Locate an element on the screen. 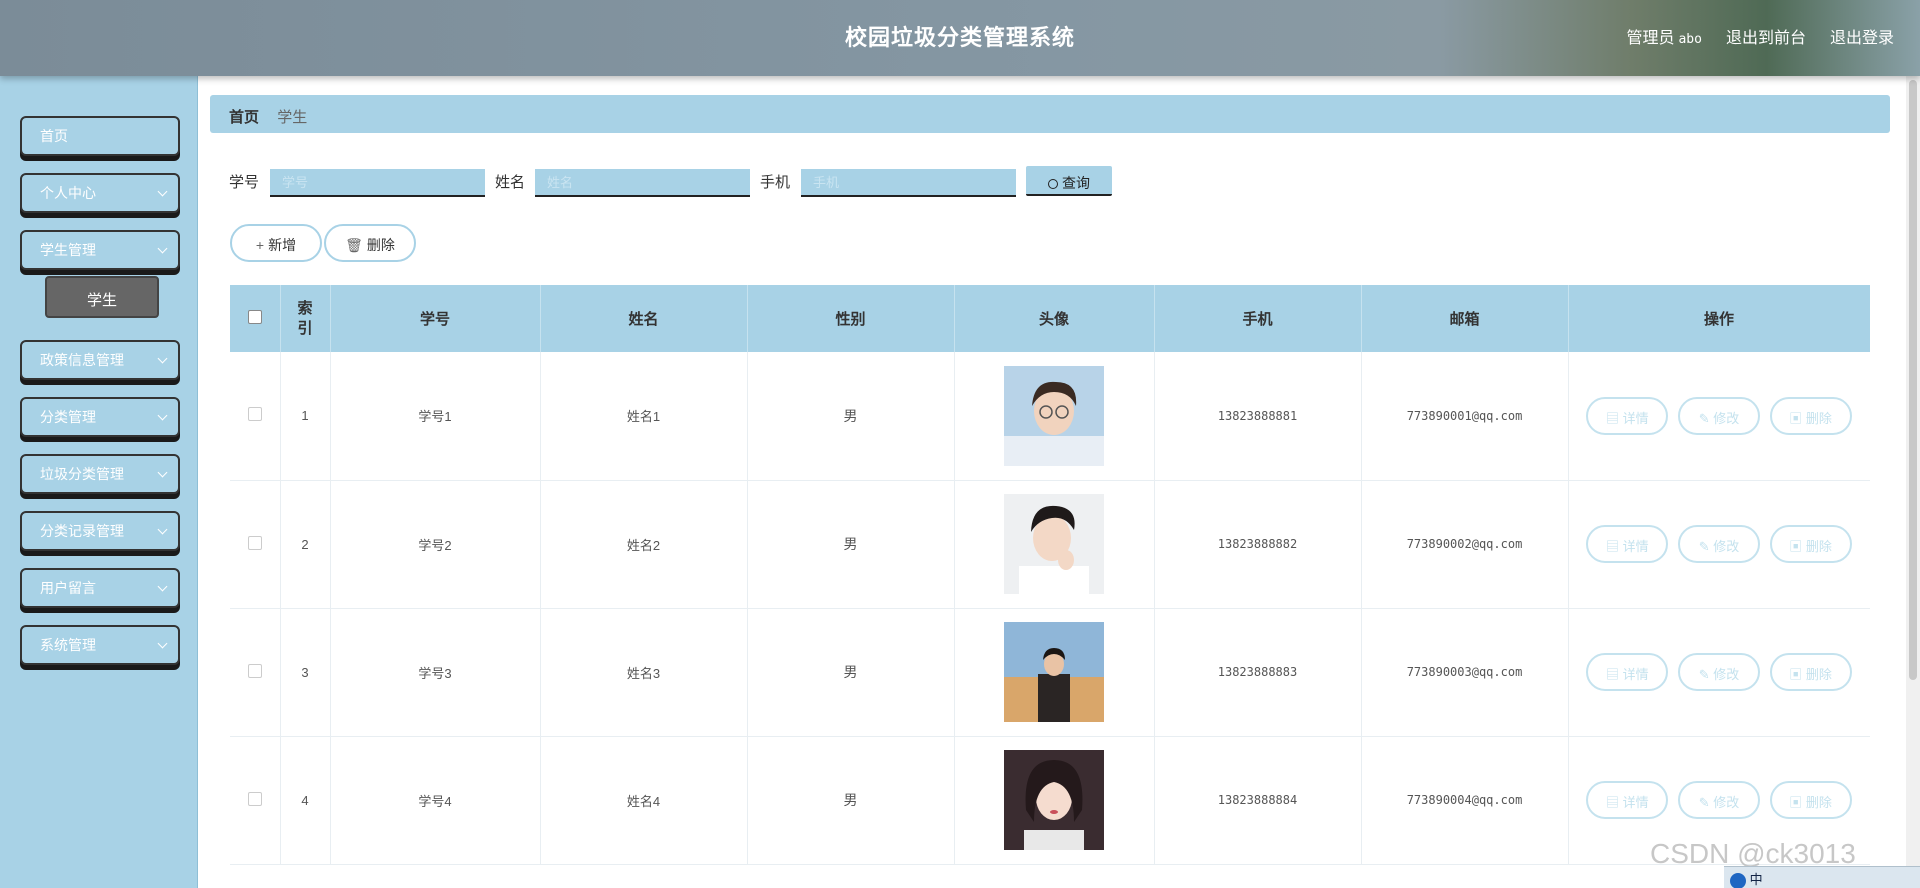 This screenshot has height=888, width=1920. select-all-cell is located at coordinates (255, 318).